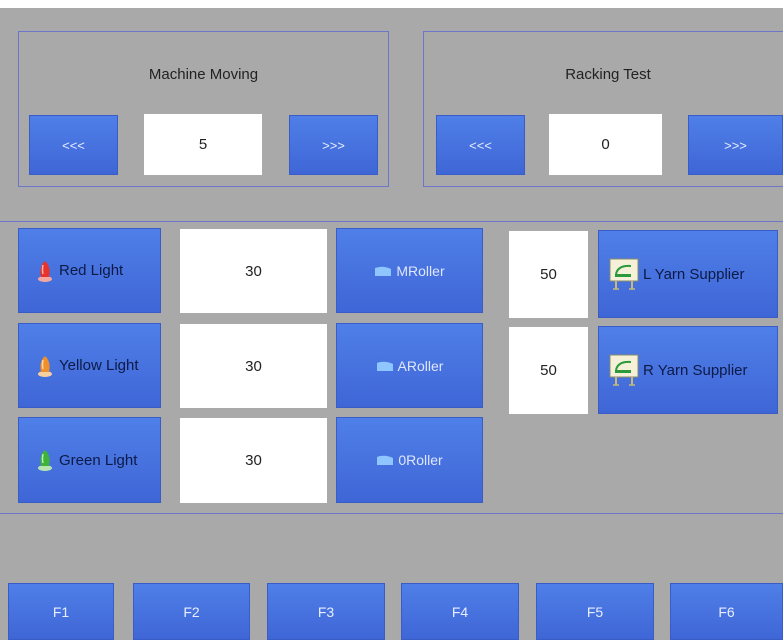 This screenshot has height=640, width=783. I want to click on f3-button: F3, so click(326, 611).